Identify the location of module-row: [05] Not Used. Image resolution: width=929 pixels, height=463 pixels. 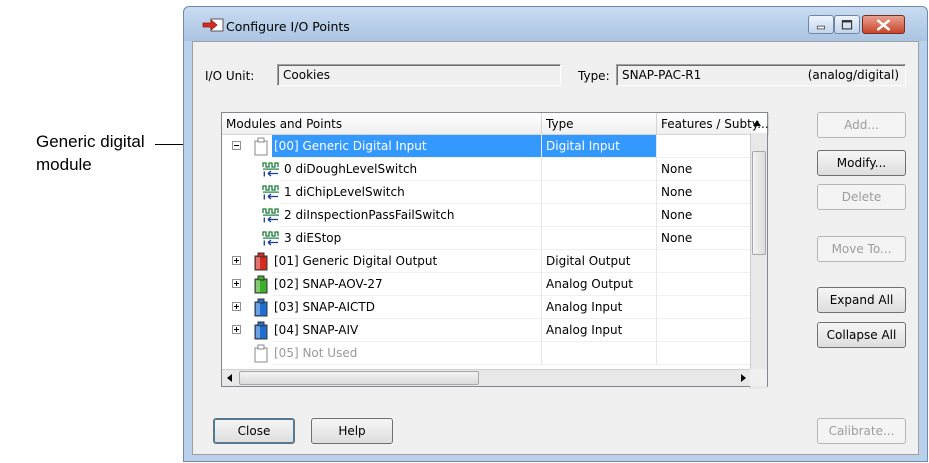
(486, 353).